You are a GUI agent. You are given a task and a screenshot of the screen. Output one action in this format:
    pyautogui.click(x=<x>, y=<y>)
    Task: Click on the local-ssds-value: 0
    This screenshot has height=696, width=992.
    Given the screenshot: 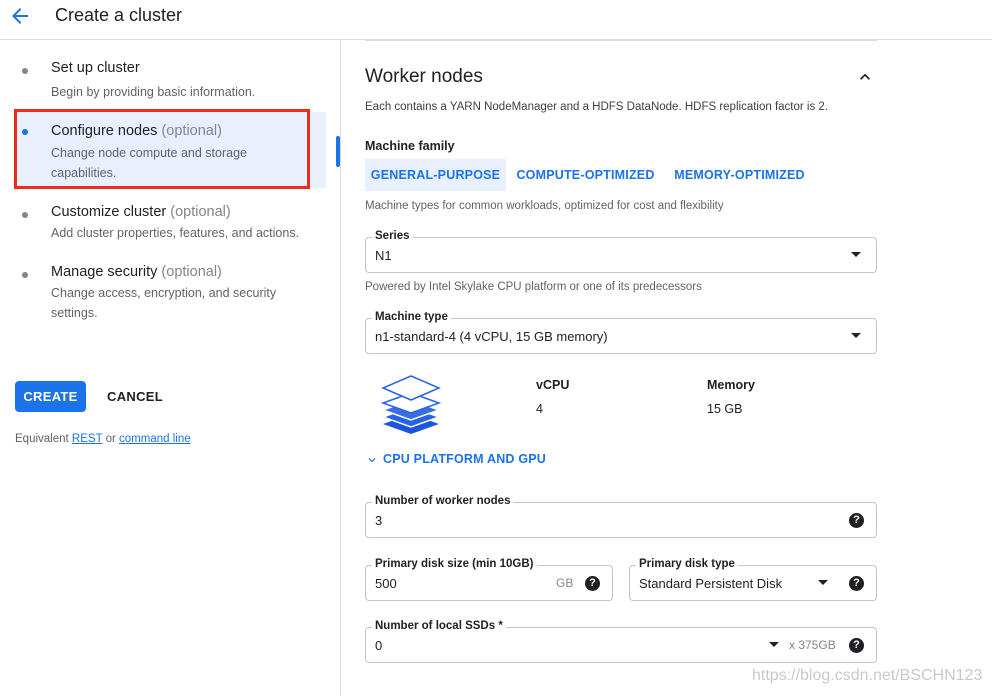 What is the action you would take?
    pyautogui.click(x=379, y=645)
    